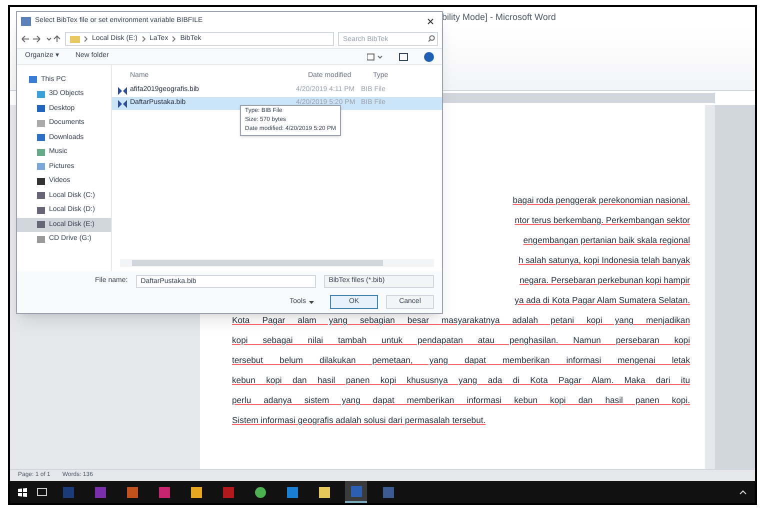 The width and height of the screenshot is (762, 518). Describe the element at coordinates (22, 492) in the screenshot. I see `windows-start-icon` at that location.